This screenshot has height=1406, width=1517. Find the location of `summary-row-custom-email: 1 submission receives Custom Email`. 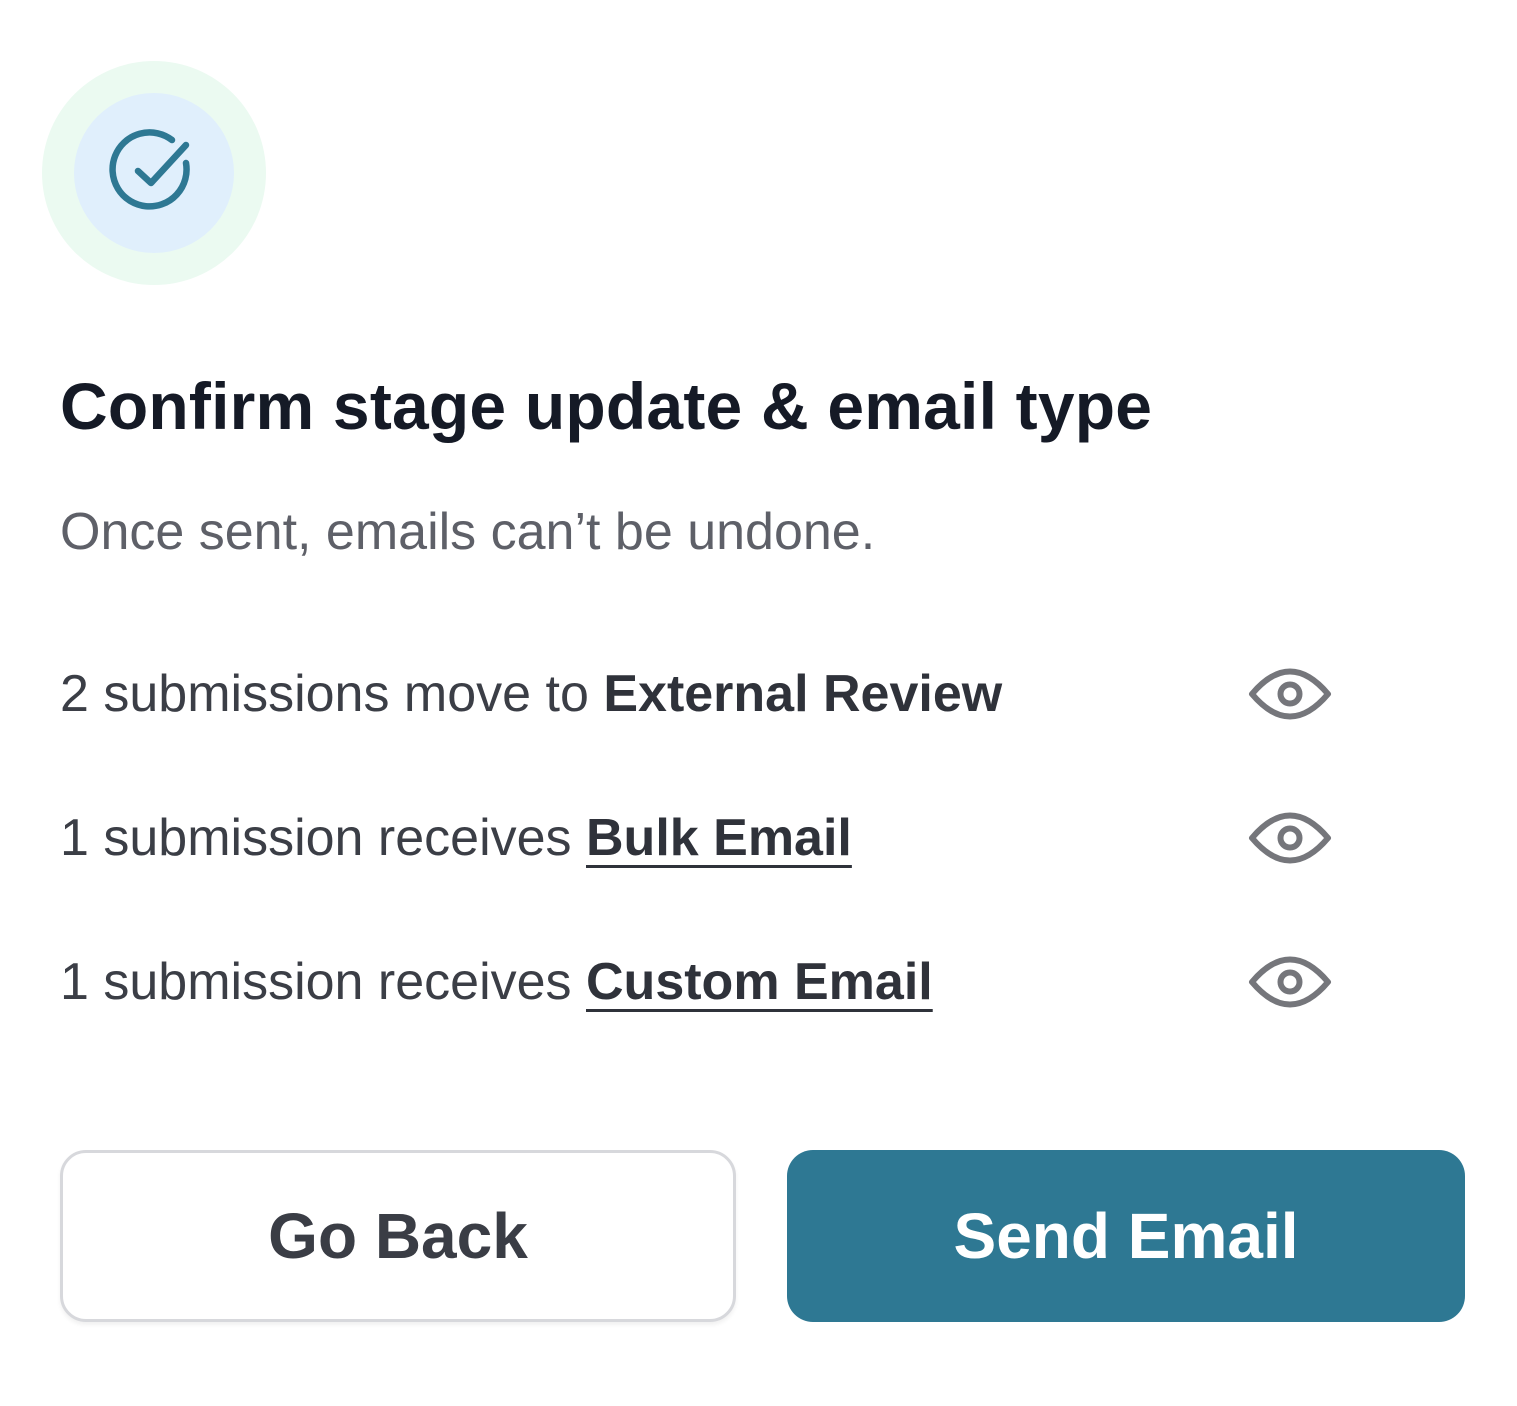

summary-row-custom-email: 1 submission receives Custom Email is located at coordinates (700, 982).